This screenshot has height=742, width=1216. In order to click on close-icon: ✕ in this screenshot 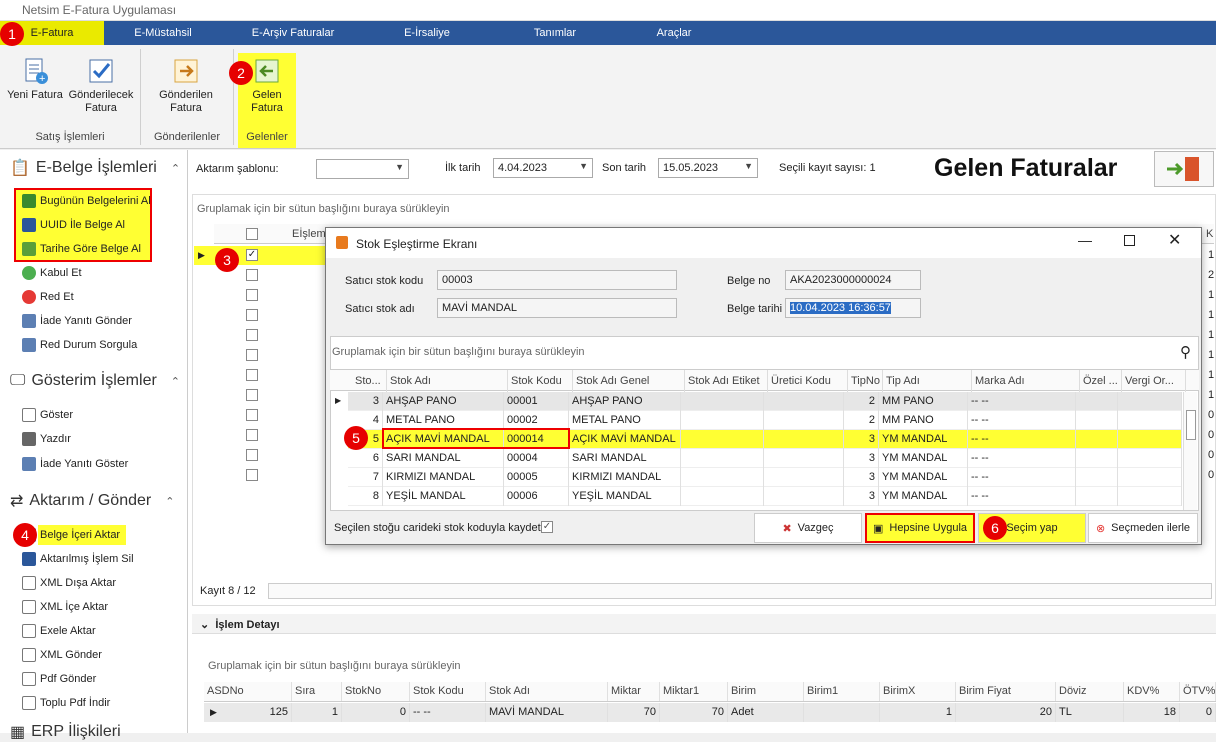, I will do `click(1174, 240)`.